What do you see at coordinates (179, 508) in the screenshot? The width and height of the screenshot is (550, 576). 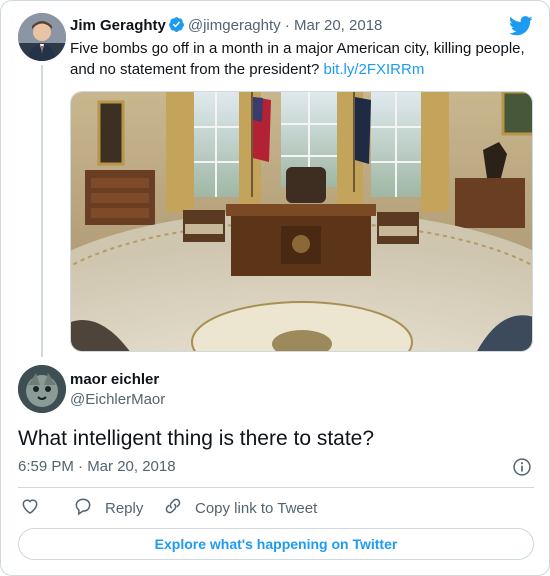 I see `link-icon` at bounding box center [179, 508].